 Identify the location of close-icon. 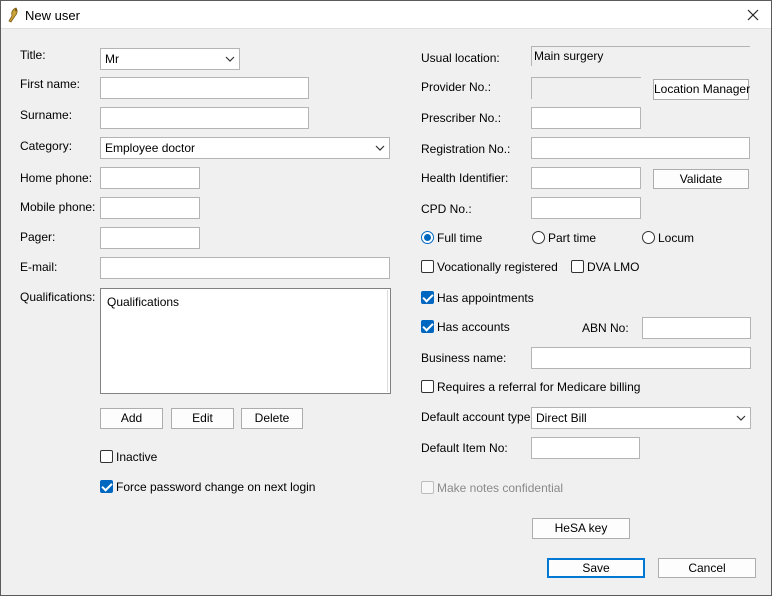
(753, 15).